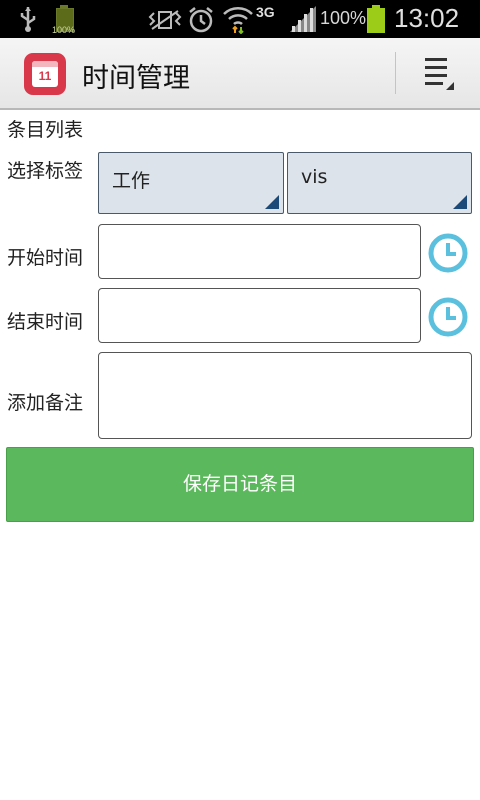  What do you see at coordinates (201, 20) in the screenshot?
I see `alarm-icon` at bounding box center [201, 20].